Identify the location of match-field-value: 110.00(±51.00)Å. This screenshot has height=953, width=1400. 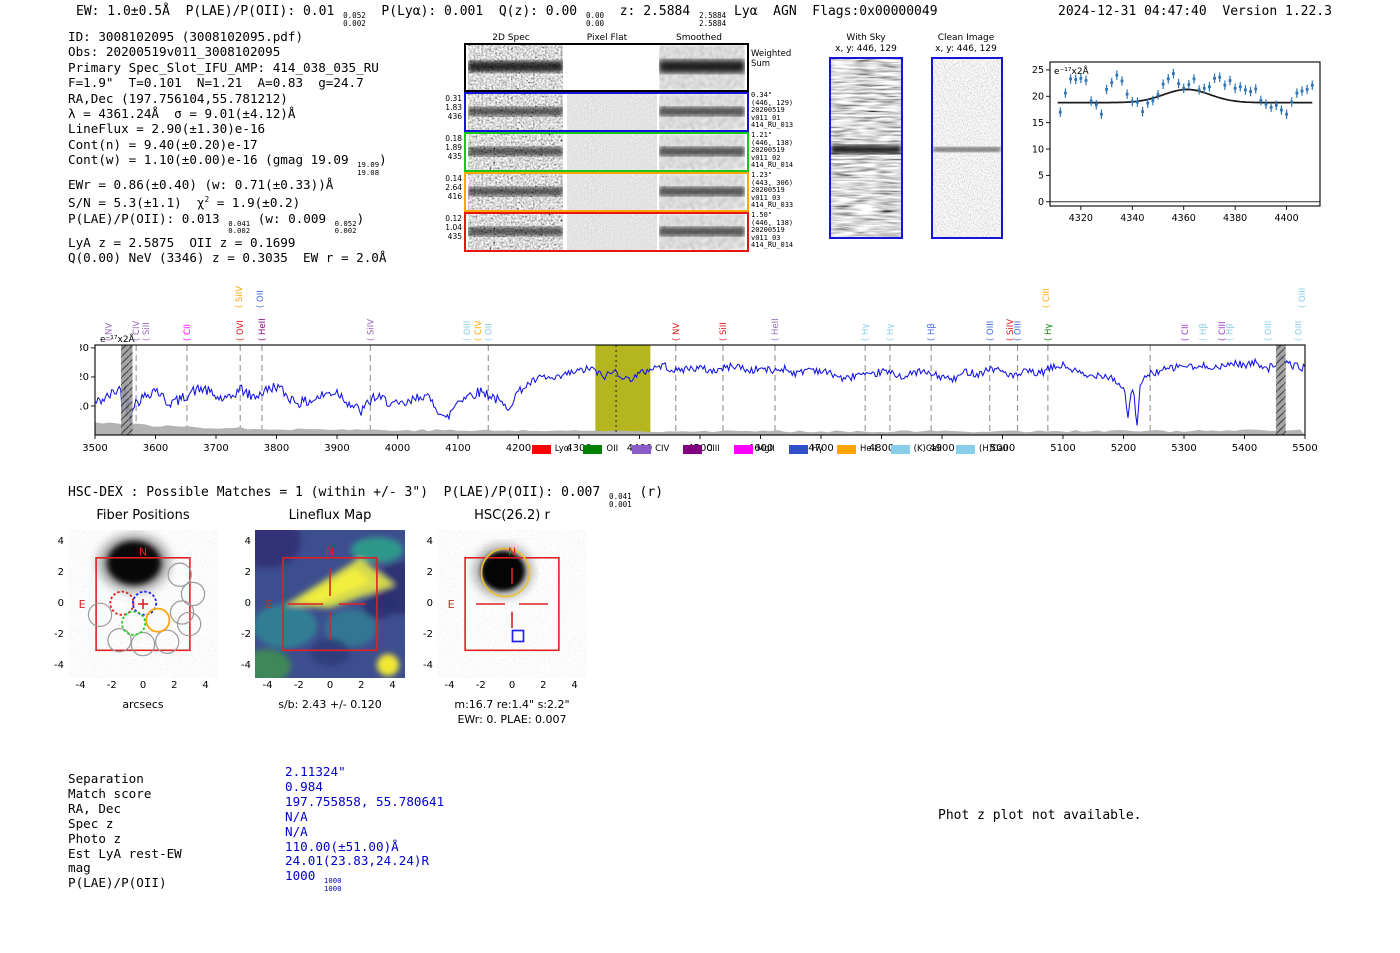
(342, 846).